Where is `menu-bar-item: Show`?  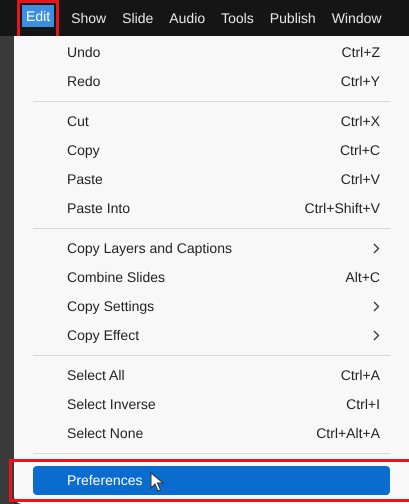
menu-bar-item: Show is located at coordinates (88, 18).